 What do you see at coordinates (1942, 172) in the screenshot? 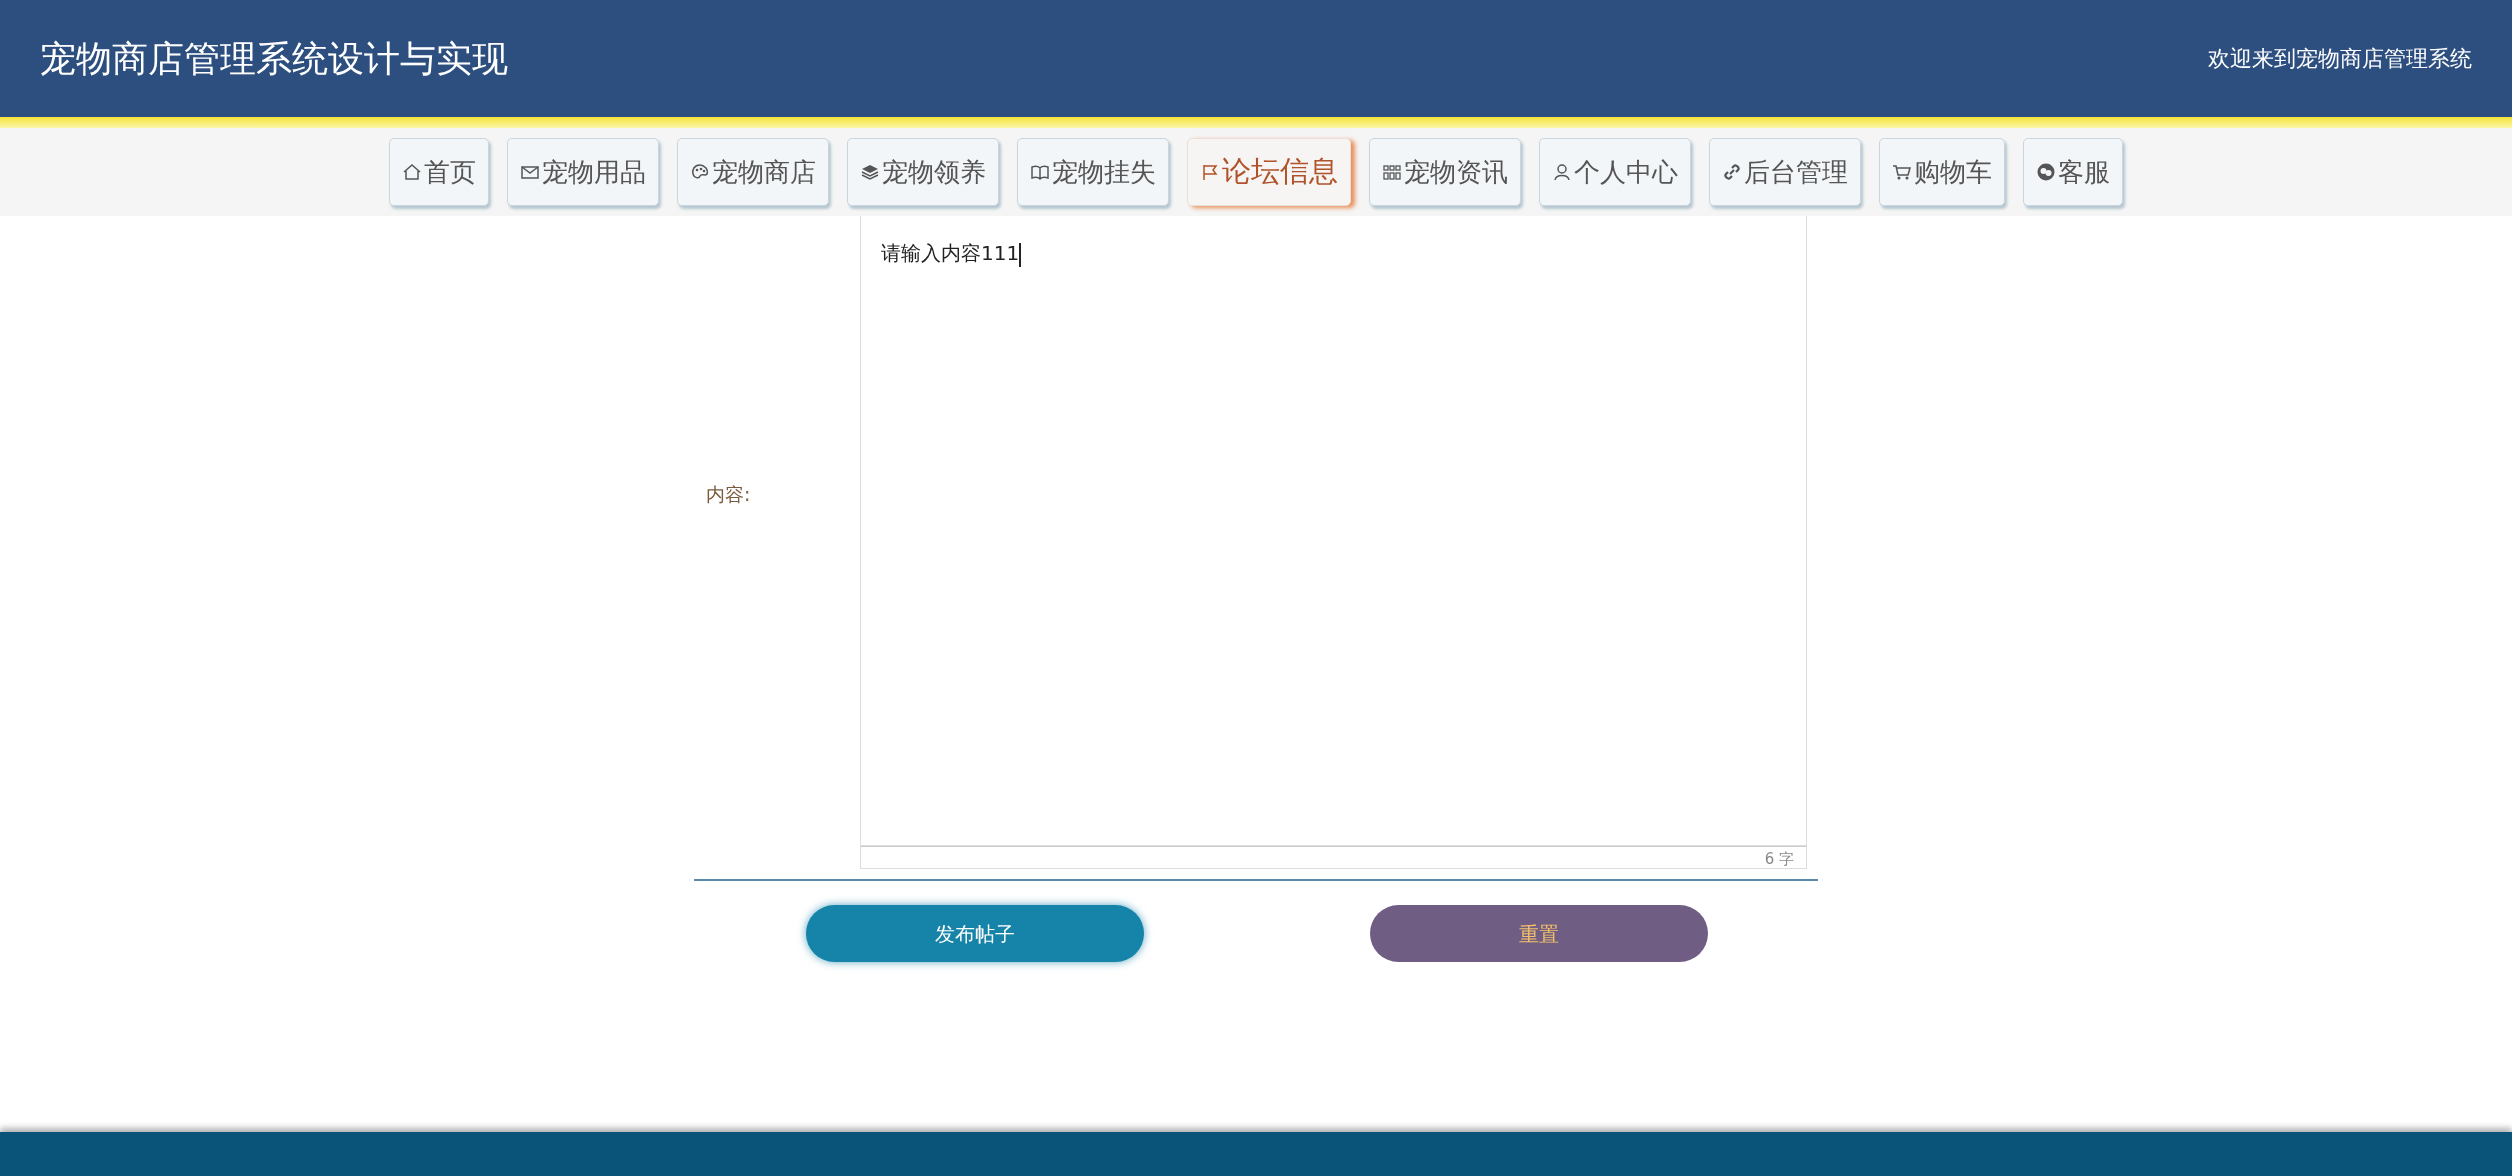
I see `nav-tab: 购物车` at bounding box center [1942, 172].